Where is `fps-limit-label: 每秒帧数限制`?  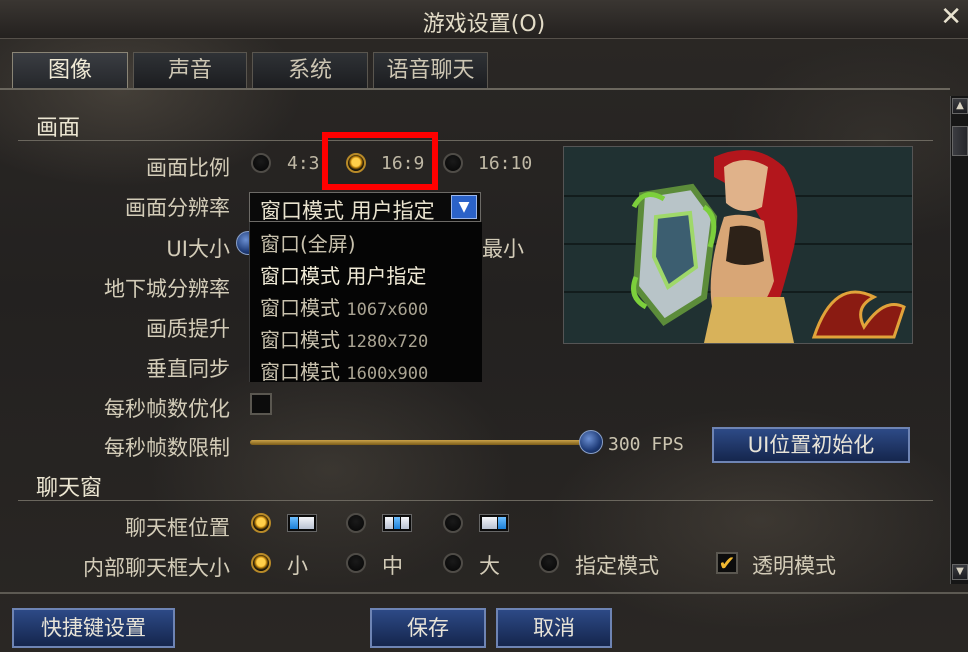
fps-limit-label: 每秒帧数限制 is located at coordinates (167, 448).